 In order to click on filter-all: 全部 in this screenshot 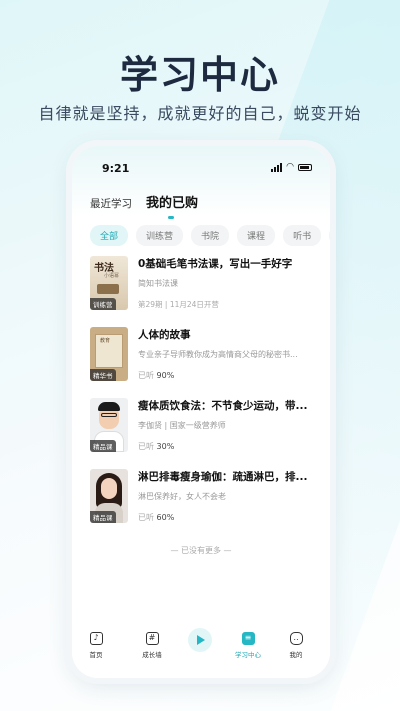, I will do `click(109, 235)`.